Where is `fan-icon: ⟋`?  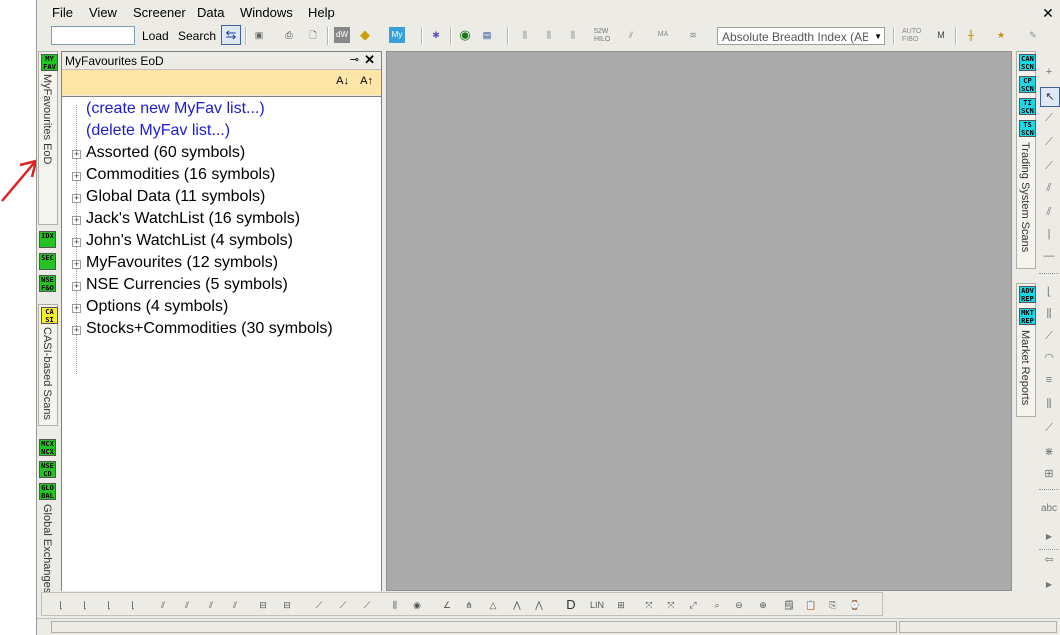 fan-icon: ⟋ is located at coordinates (1049, 336).